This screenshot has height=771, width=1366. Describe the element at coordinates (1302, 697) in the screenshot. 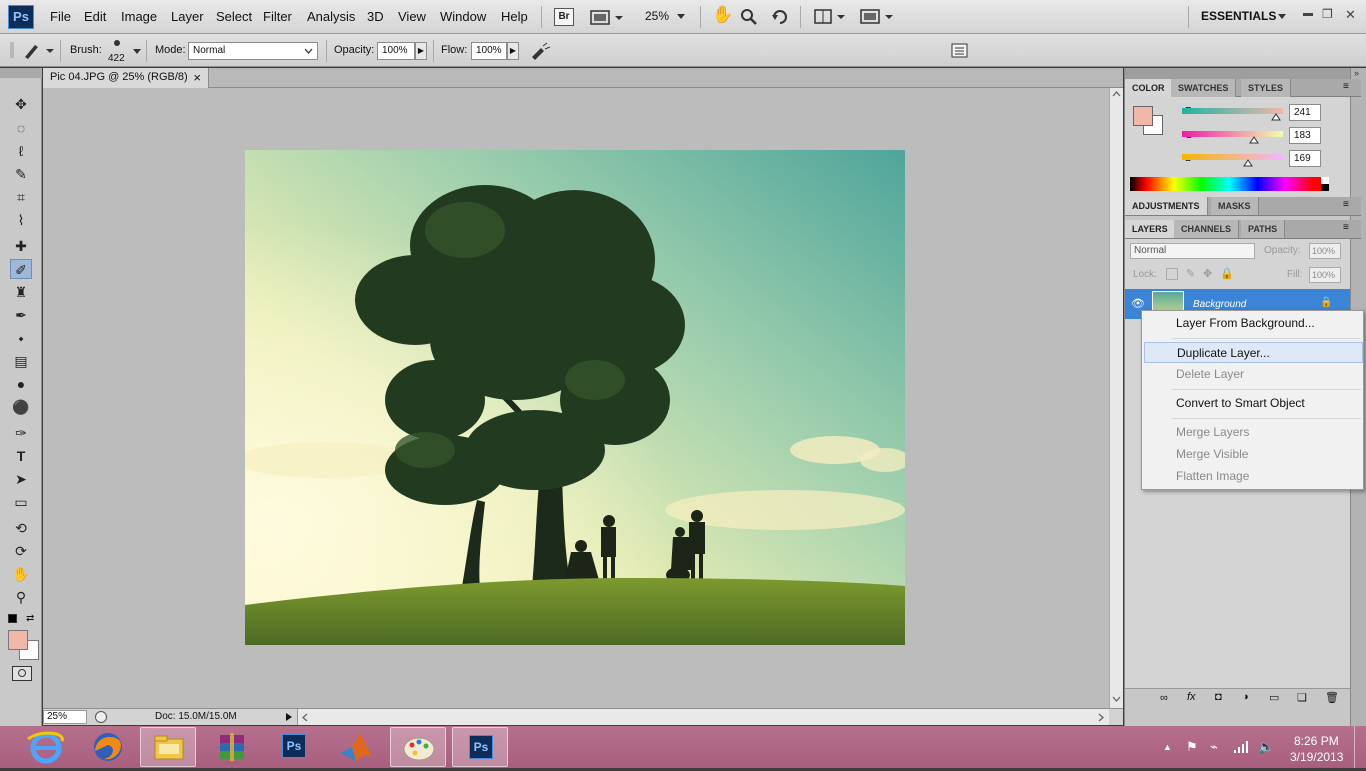

I see `new-layer-icon: ❏` at that location.